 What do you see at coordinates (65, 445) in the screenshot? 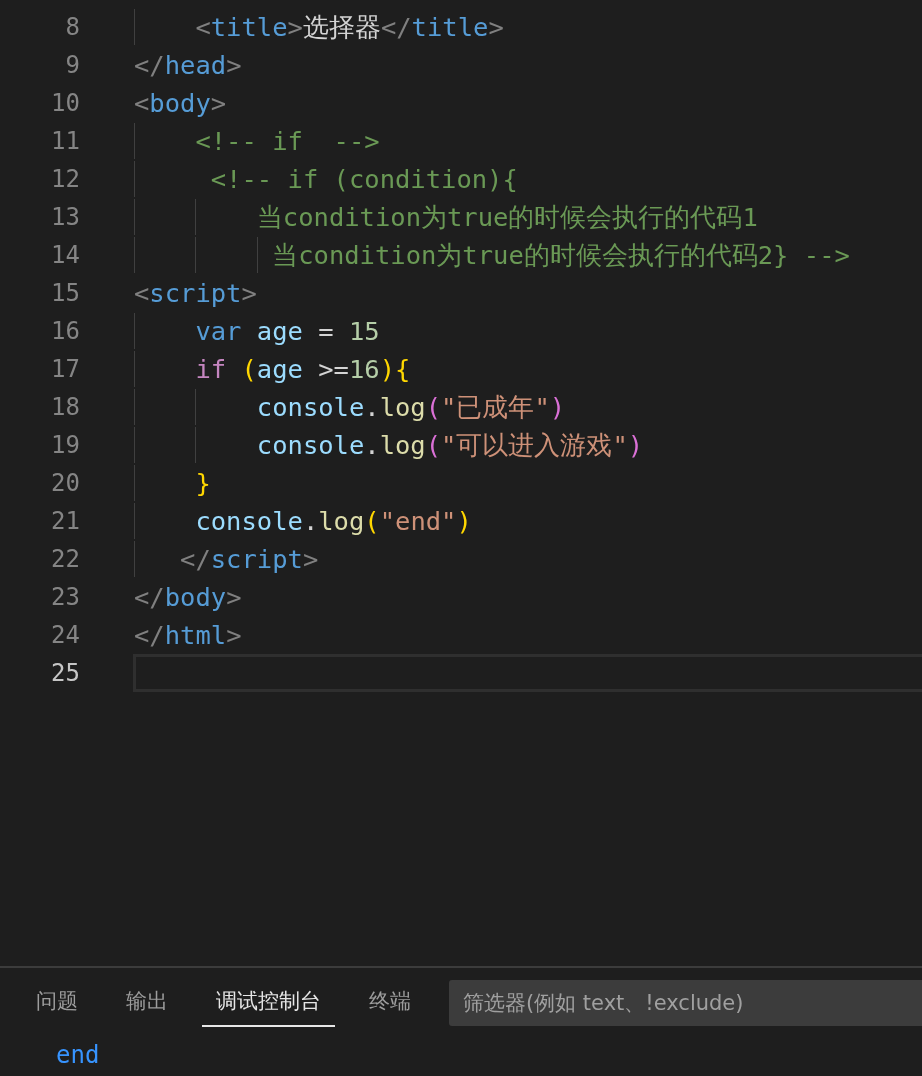
I see `line-number: 19` at bounding box center [65, 445].